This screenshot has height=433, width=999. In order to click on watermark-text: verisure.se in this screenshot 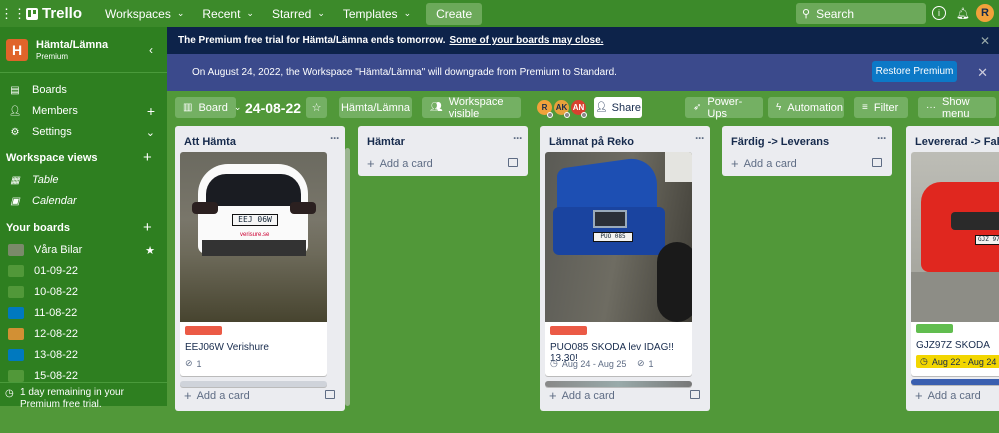, I will do `click(255, 235)`.